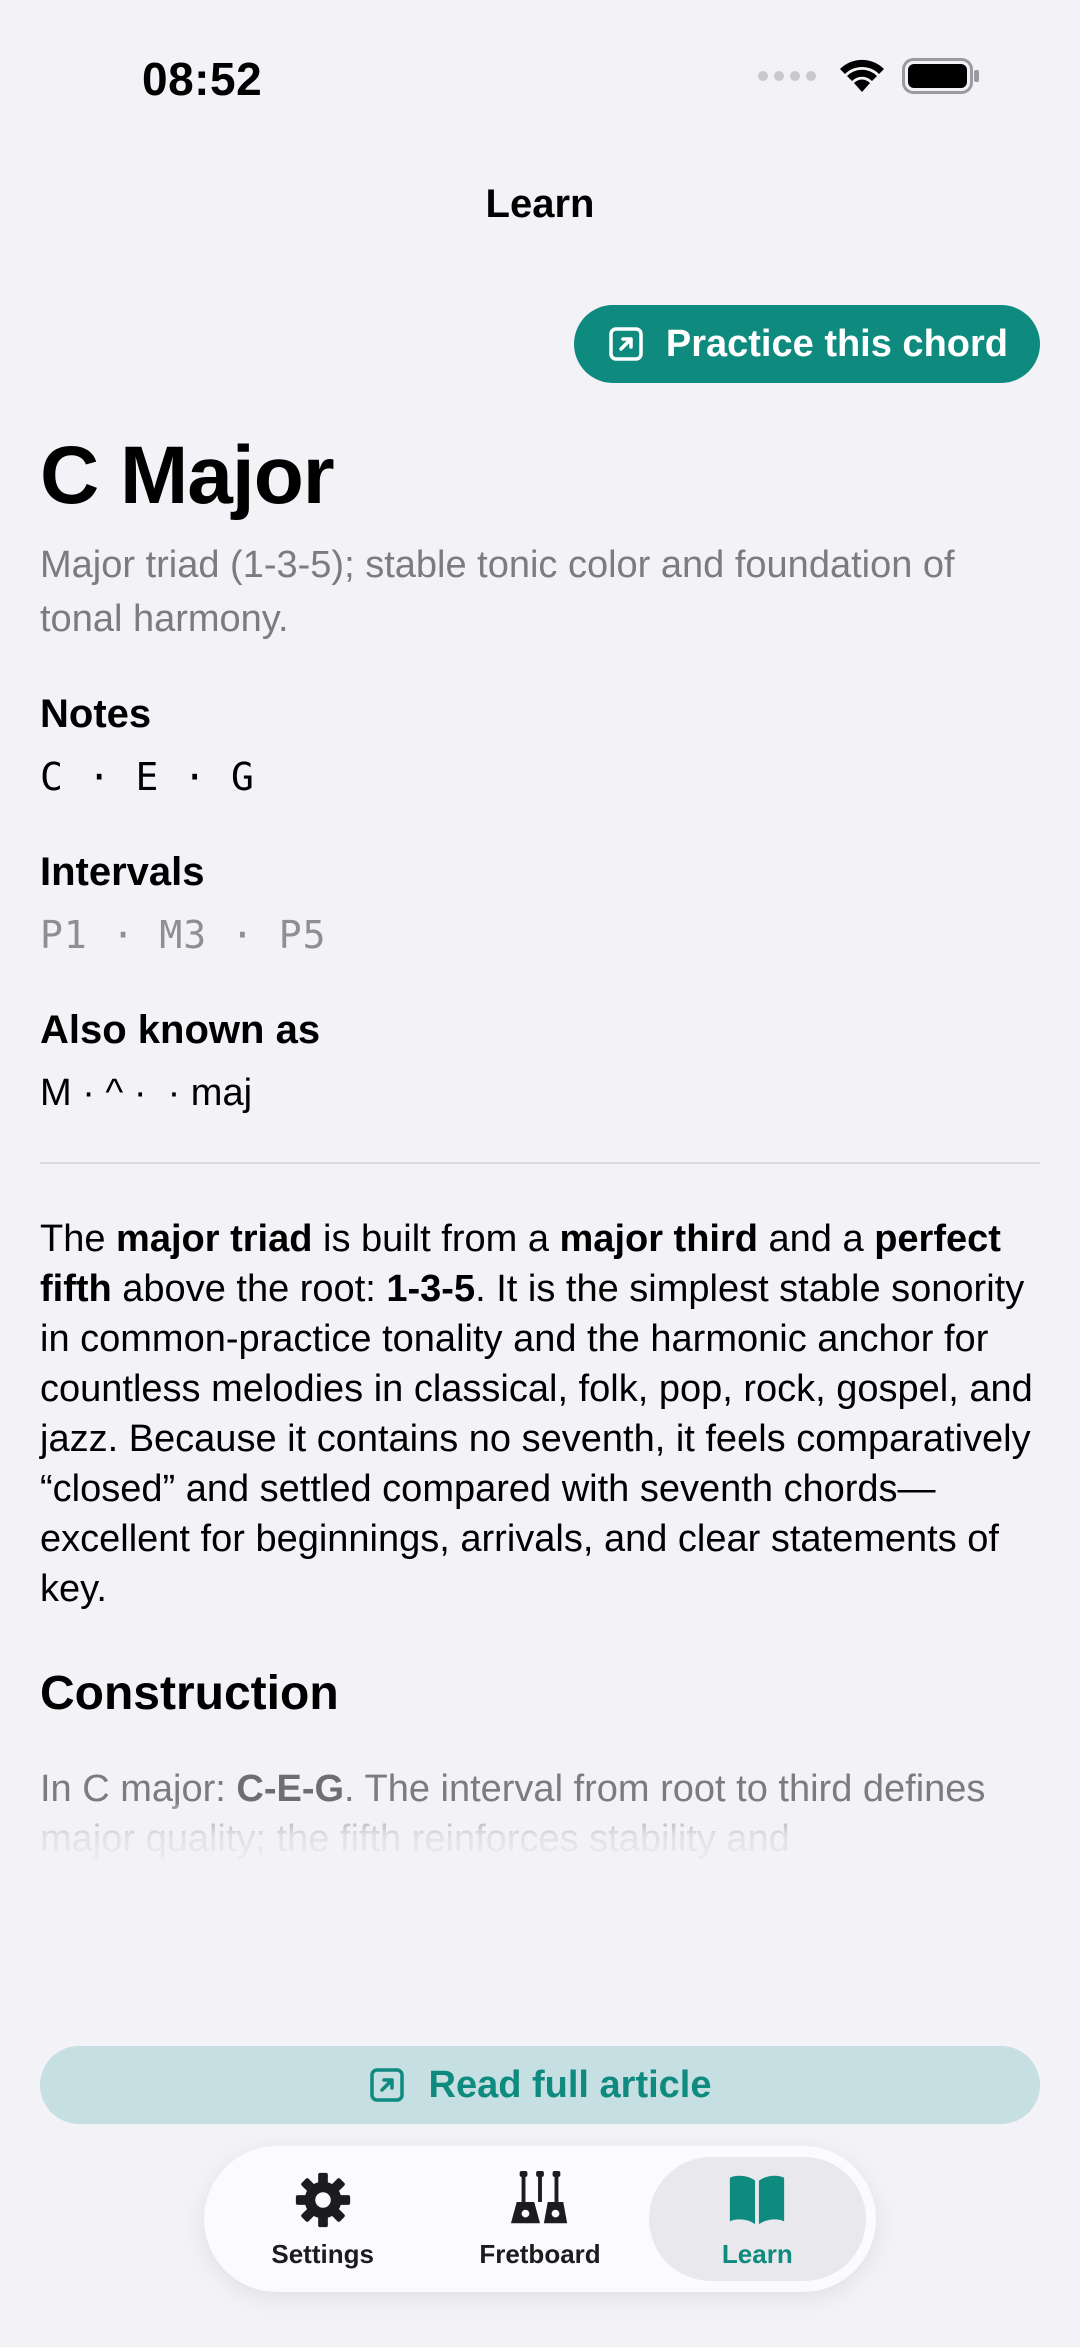 This screenshot has height=2347, width=1080. I want to click on notes-value: C · E · G, so click(147, 777).